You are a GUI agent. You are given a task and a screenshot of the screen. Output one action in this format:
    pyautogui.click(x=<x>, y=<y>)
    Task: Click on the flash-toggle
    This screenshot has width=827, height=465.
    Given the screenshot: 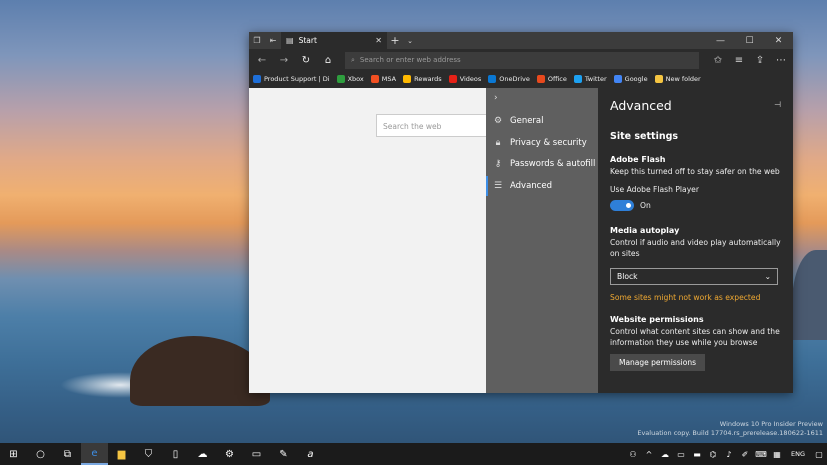 What is the action you would take?
    pyautogui.click(x=622, y=205)
    